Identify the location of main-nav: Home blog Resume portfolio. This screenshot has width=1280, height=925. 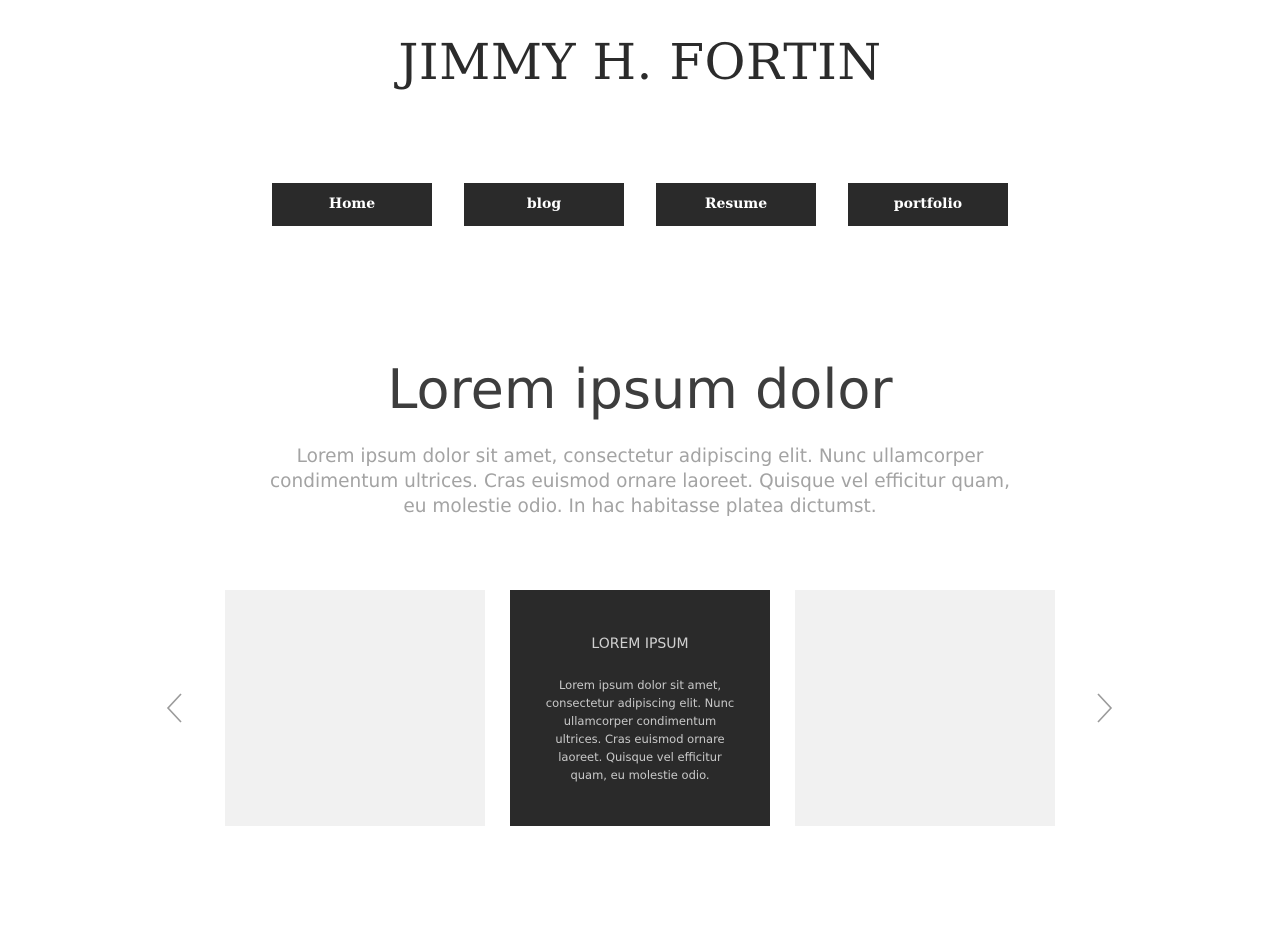
(640, 204).